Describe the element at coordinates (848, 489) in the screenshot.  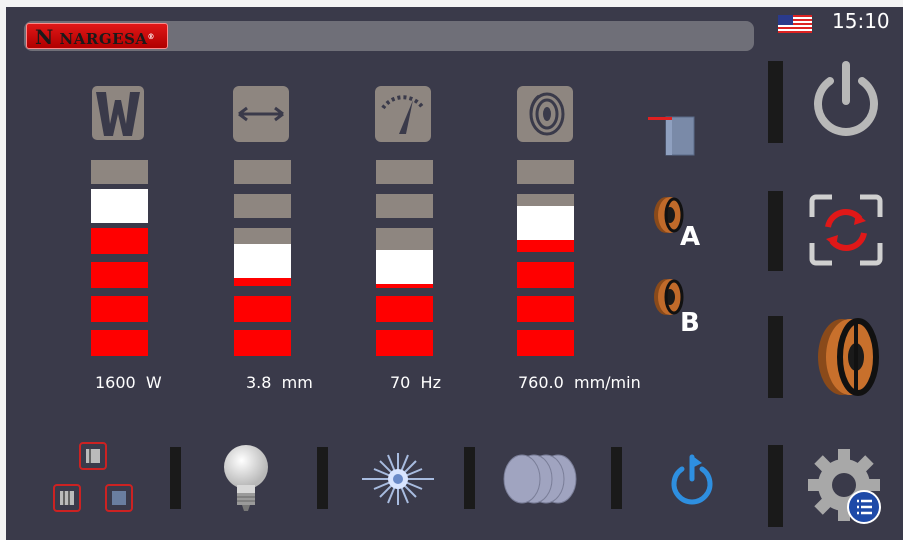
I see `settings-gear-button` at that location.